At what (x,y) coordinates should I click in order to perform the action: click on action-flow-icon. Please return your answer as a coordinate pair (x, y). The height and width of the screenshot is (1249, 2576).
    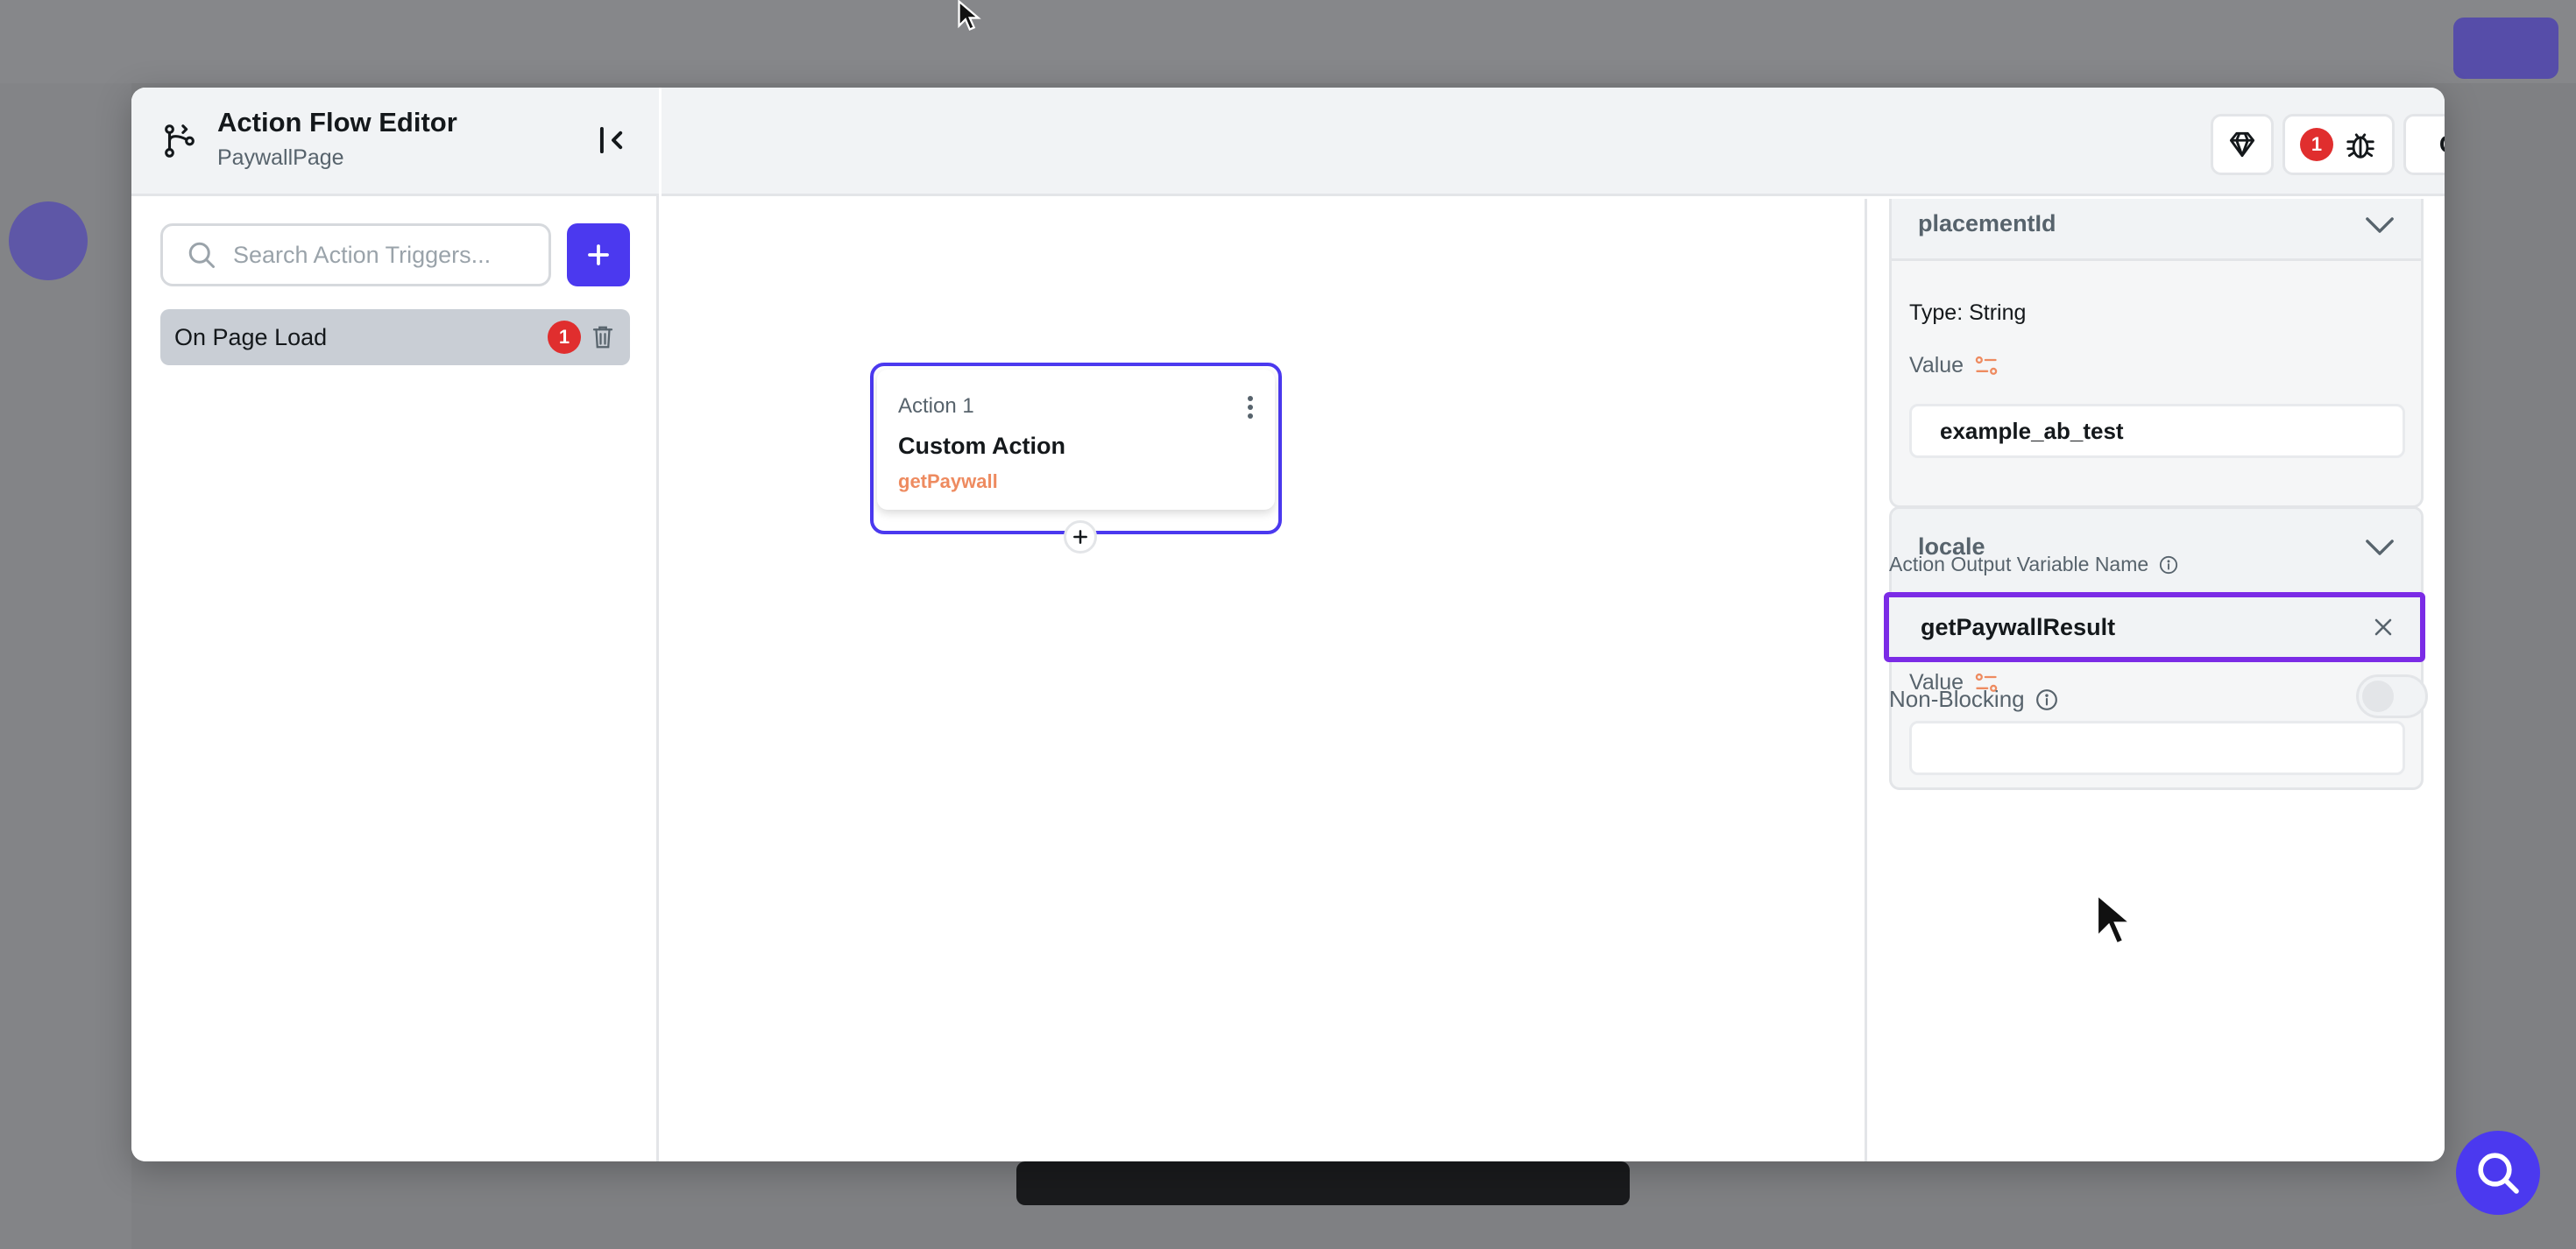
    Looking at the image, I should click on (180, 141).